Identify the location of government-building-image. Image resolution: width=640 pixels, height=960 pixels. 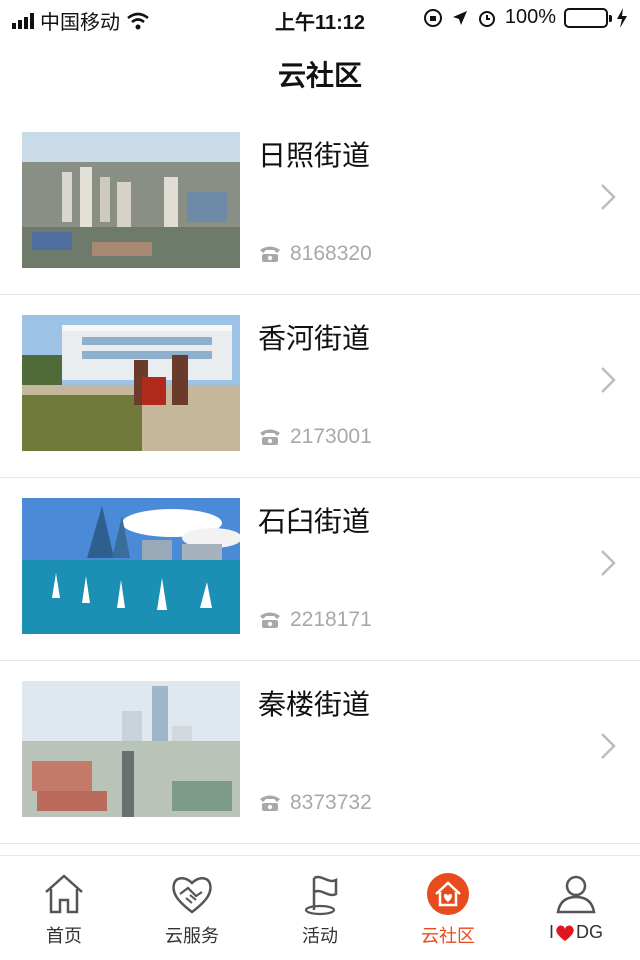
(131, 383).